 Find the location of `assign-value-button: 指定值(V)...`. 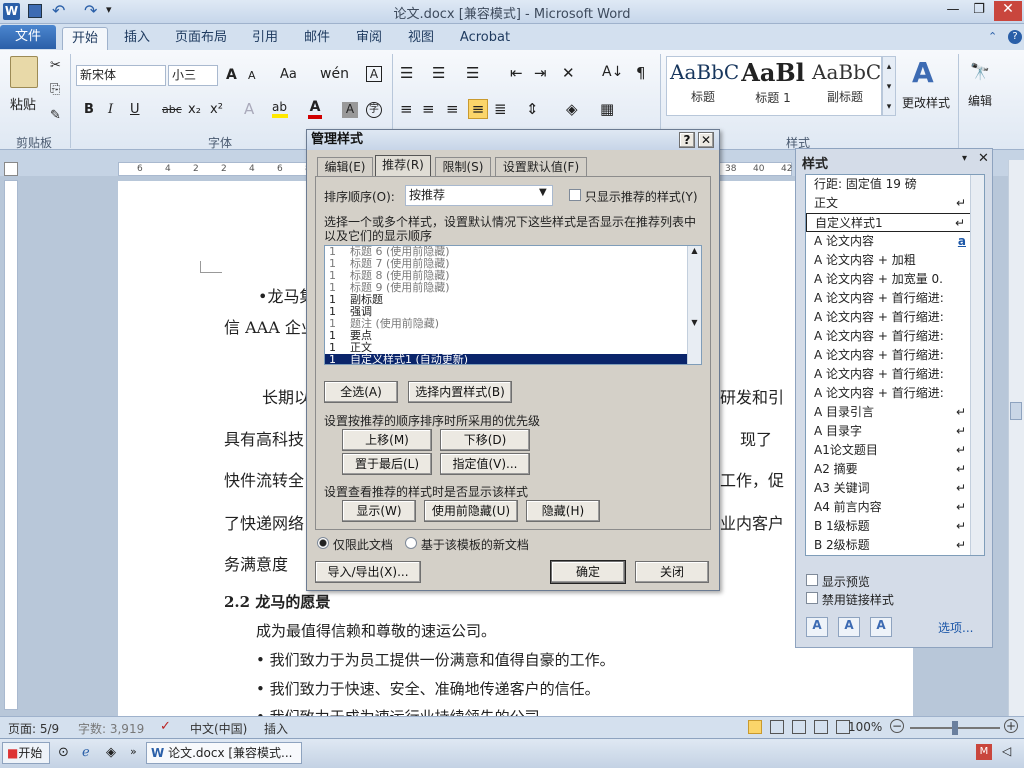

assign-value-button: 指定值(V)... is located at coordinates (485, 464).